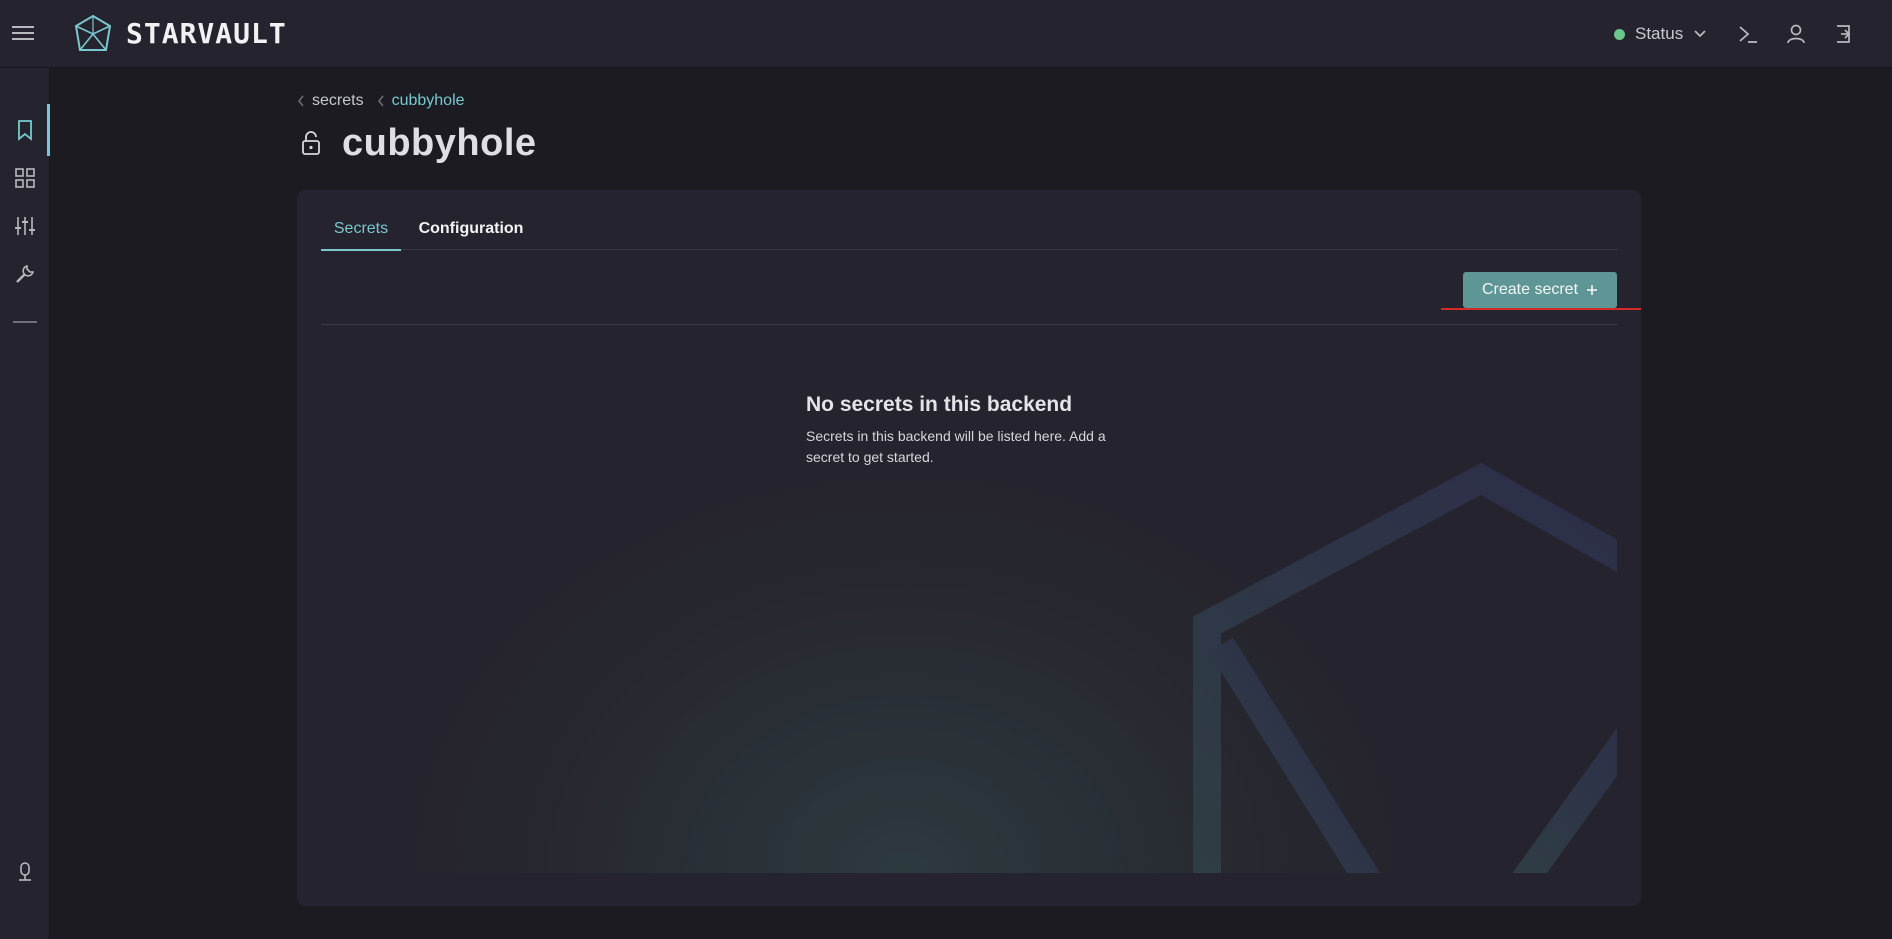 This screenshot has width=1892, height=939. Describe the element at coordinates (361, 235) in the screenshot. I see `tab-secrets: Secrets` at that location.